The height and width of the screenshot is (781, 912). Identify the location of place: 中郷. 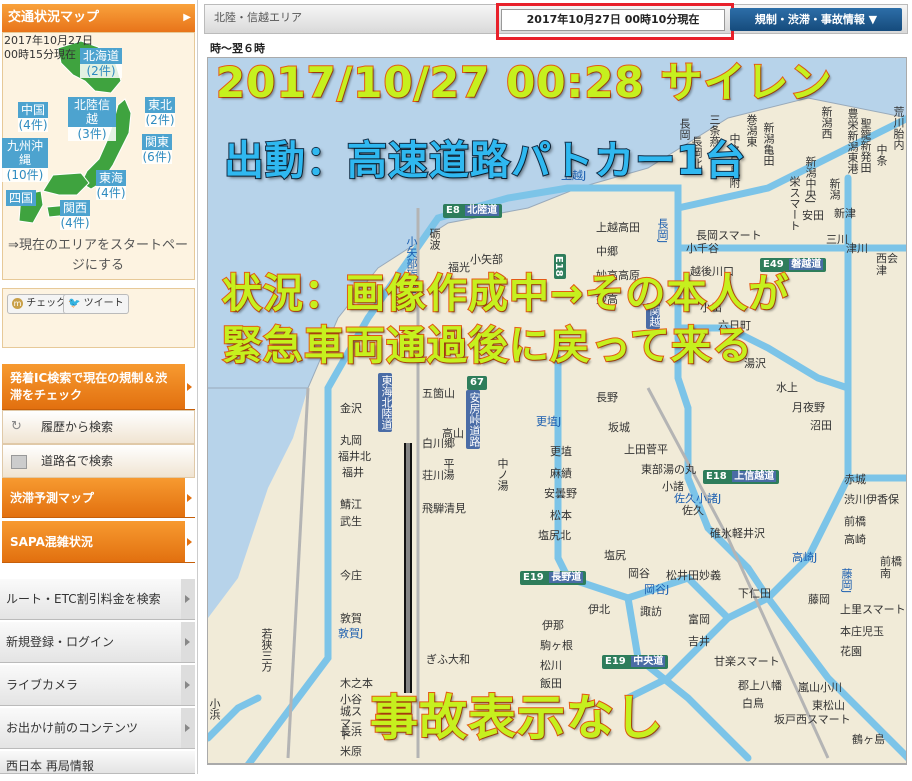
(607, 251).